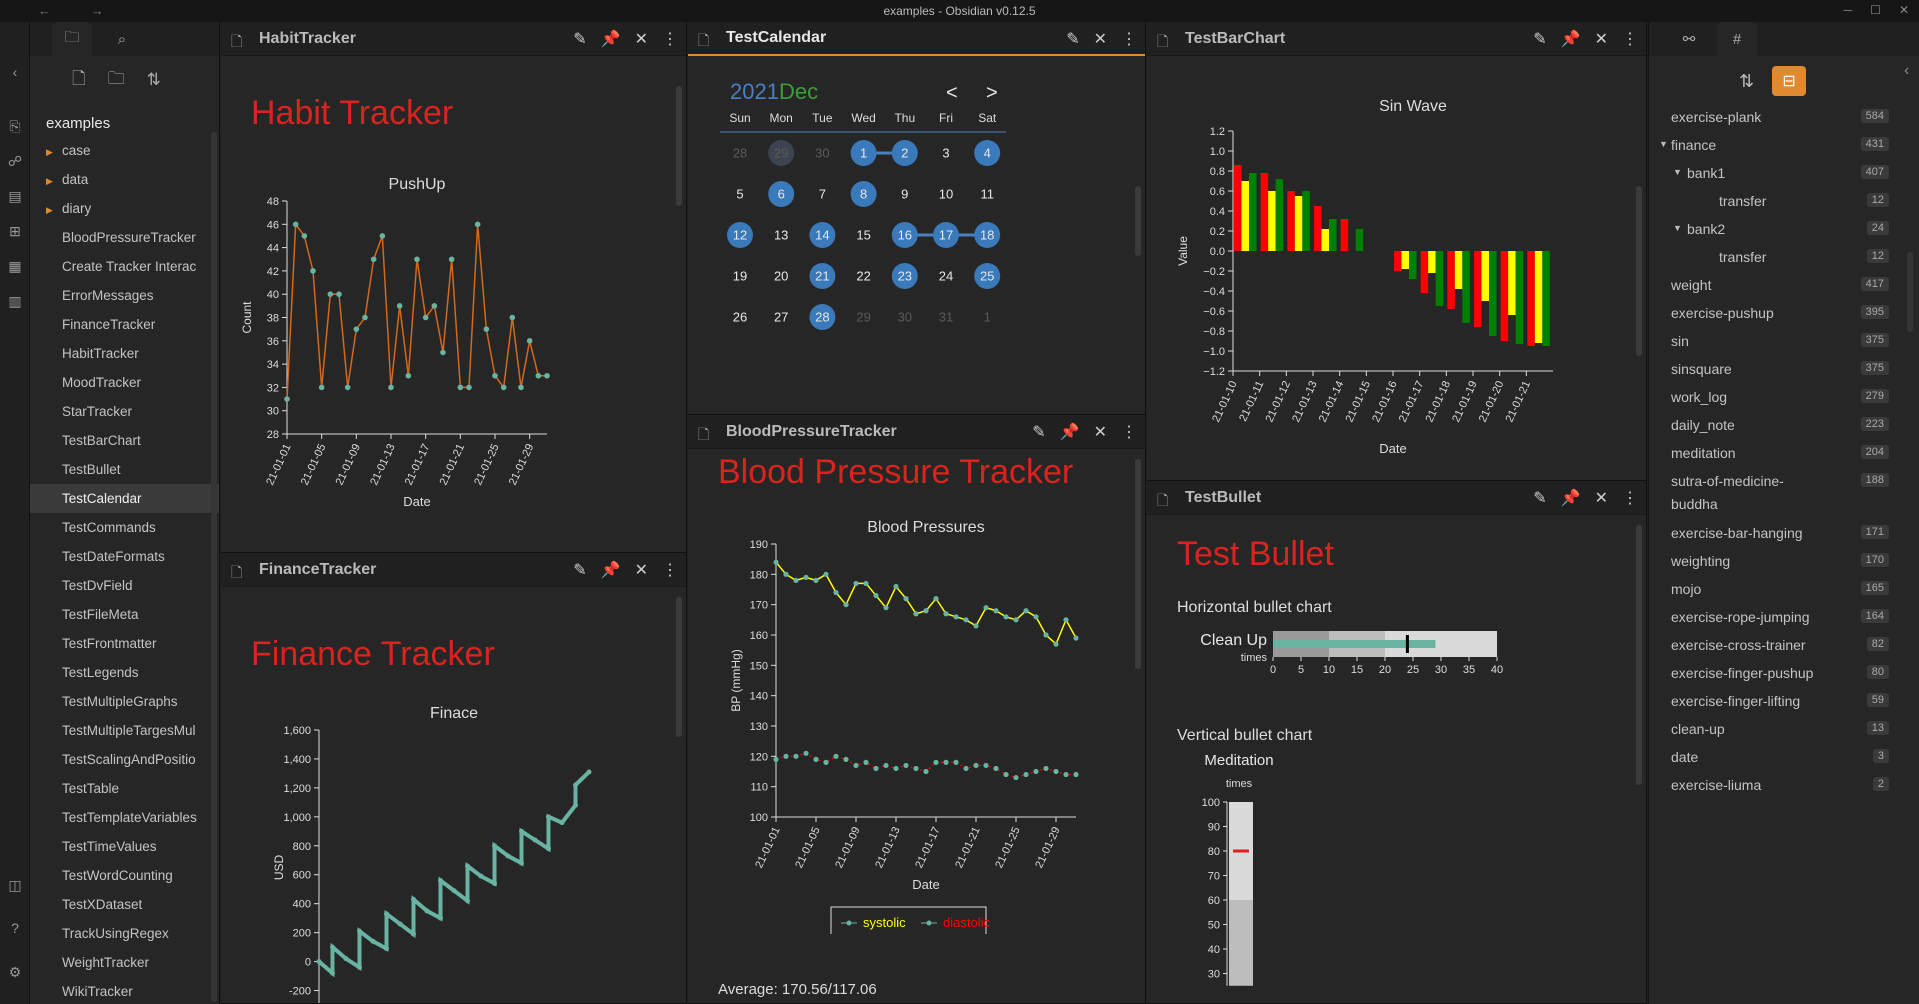 This screenshot has width=1919, height=1004. What do you see at coordinates (1769, 562) in the screenshot?
I see `tag-item: weighting 170` at bounding box center [1769, 562].